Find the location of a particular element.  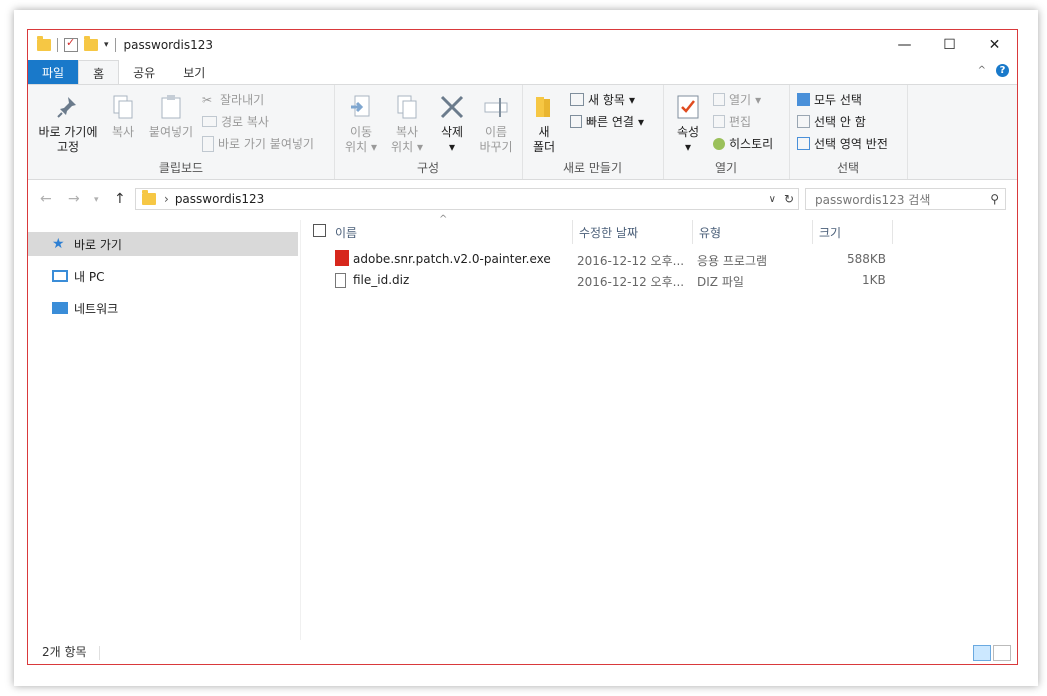

invert-selection-button: 선택 영역 반전 is located at coordinates (842, 143).